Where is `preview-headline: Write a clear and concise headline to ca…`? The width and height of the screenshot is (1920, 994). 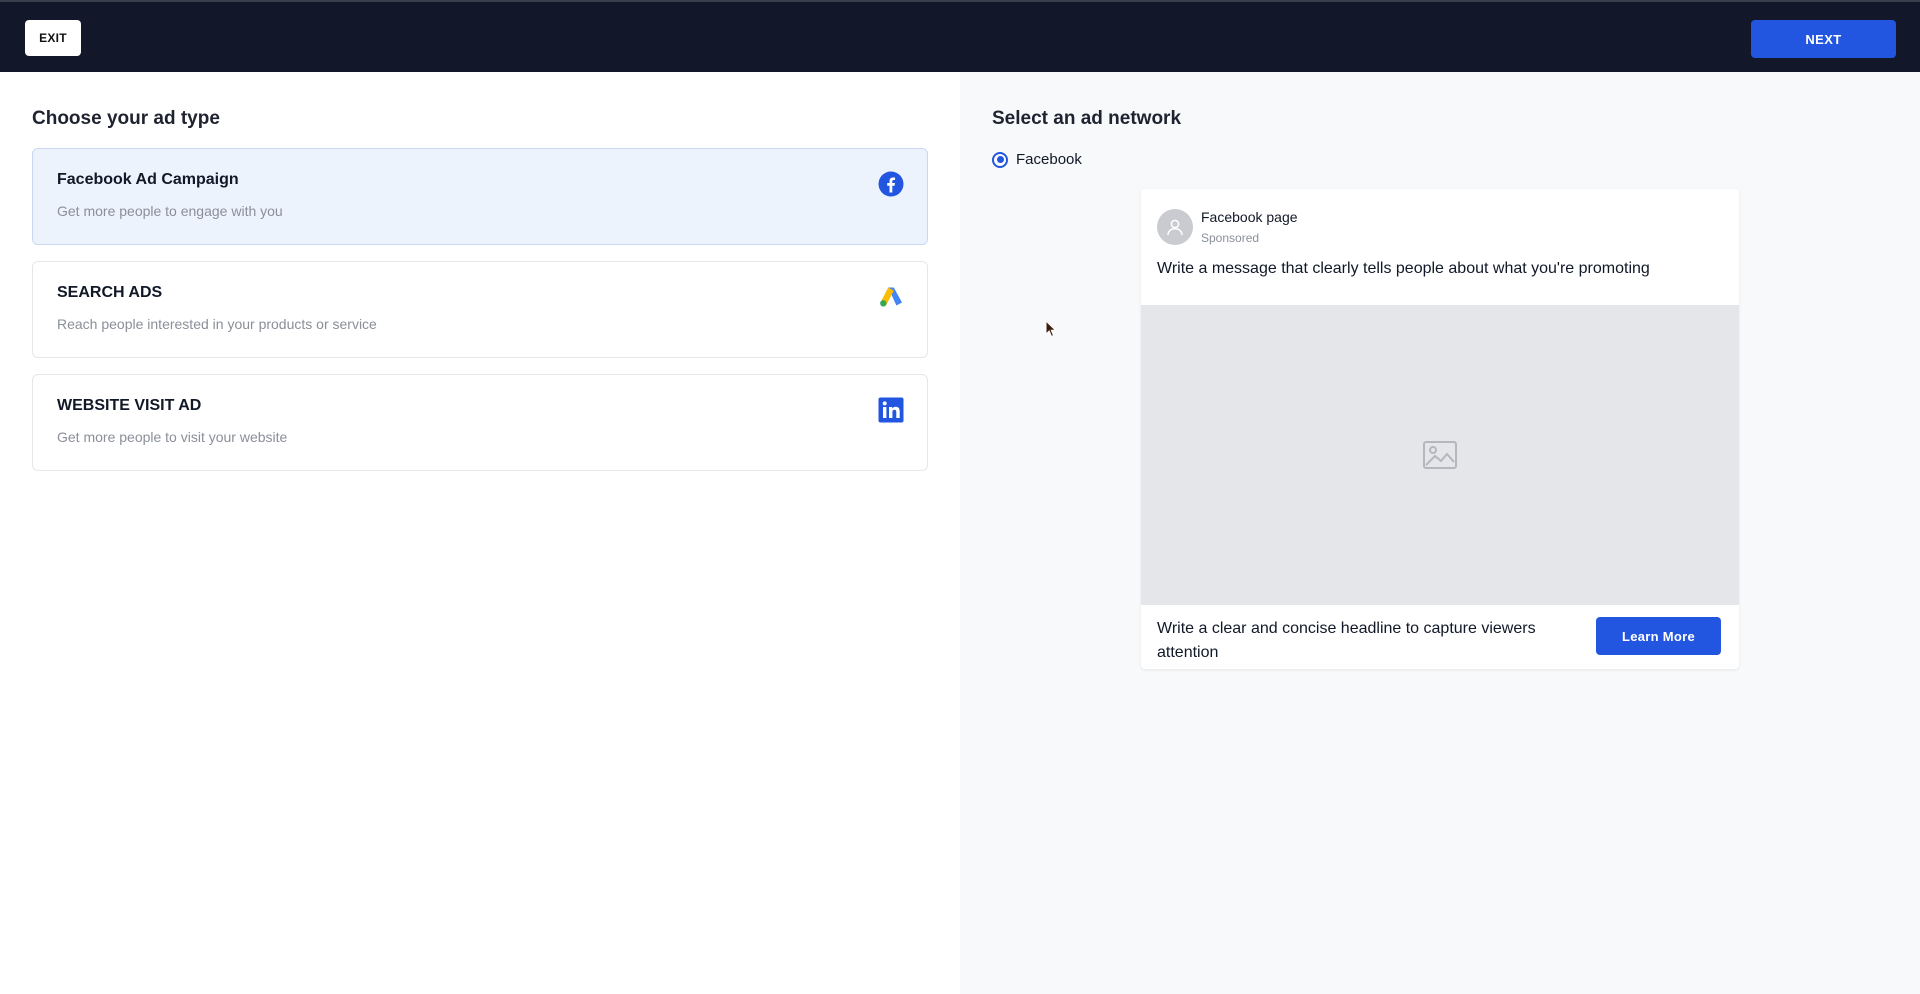
preview-headline: Write a clear and concise headline to ca… is located at coordinates (1346, 640).